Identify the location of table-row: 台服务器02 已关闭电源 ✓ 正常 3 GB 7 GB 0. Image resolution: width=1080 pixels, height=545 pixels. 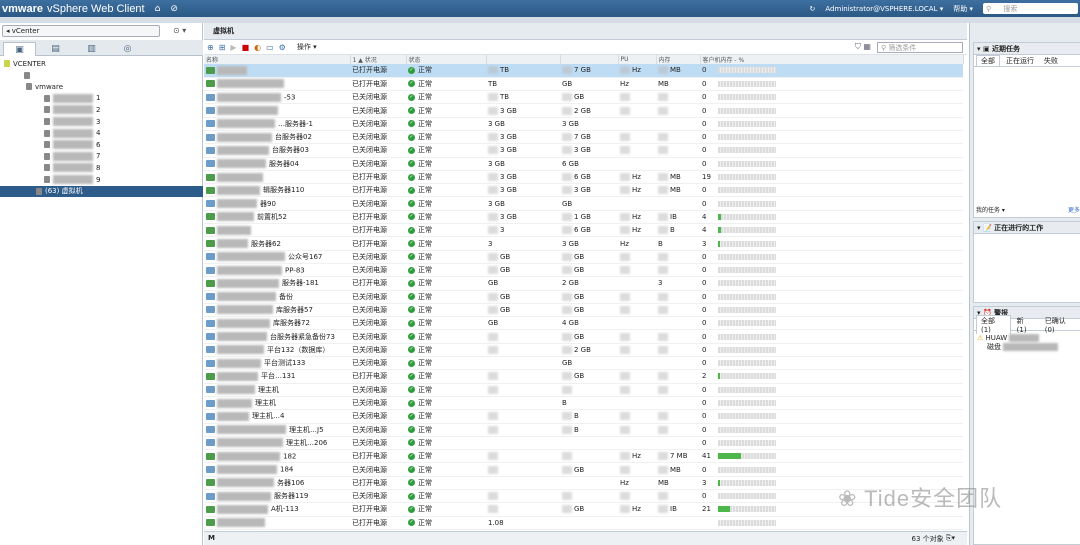
(583, 137).